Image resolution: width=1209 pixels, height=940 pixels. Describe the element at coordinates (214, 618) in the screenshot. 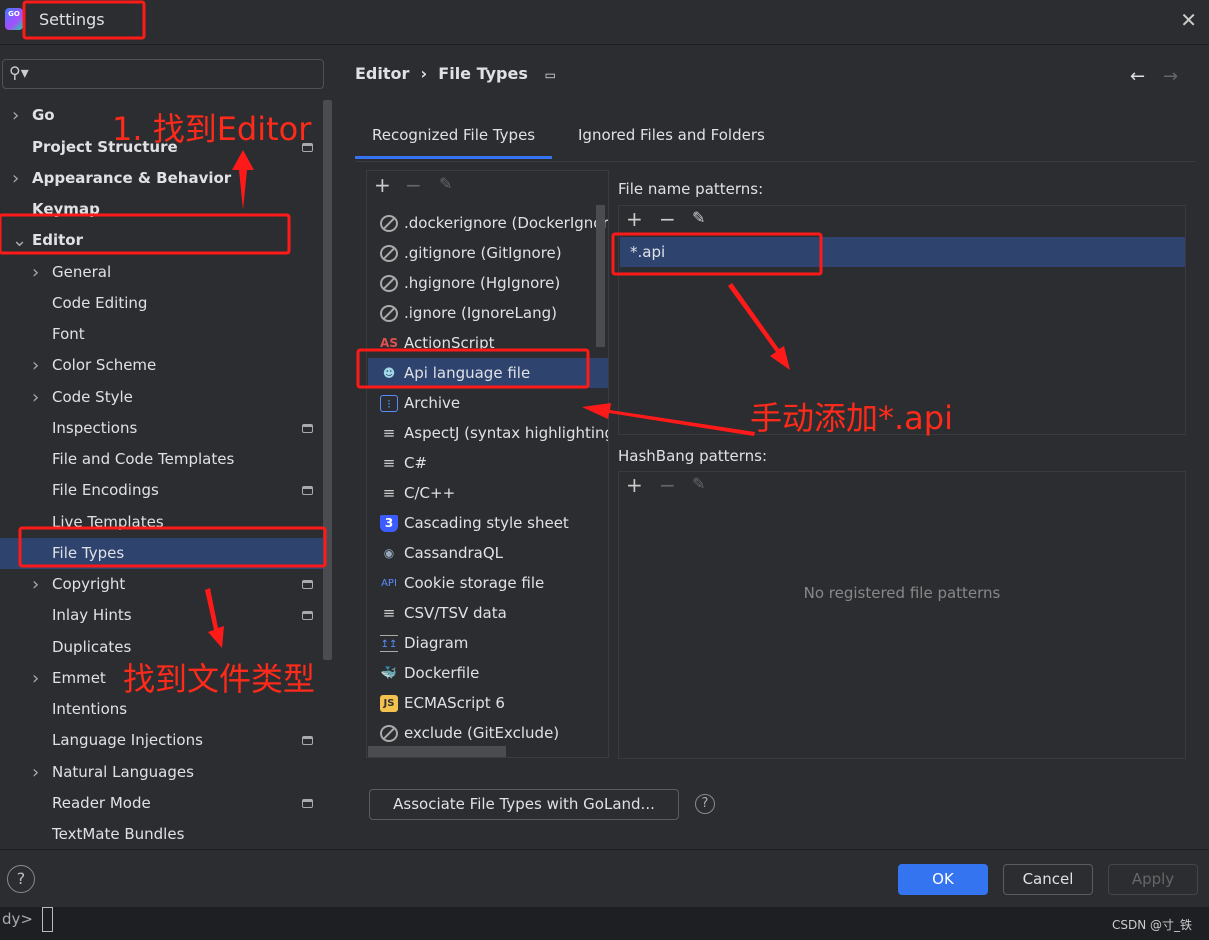

I see `arrow-down` at that location.